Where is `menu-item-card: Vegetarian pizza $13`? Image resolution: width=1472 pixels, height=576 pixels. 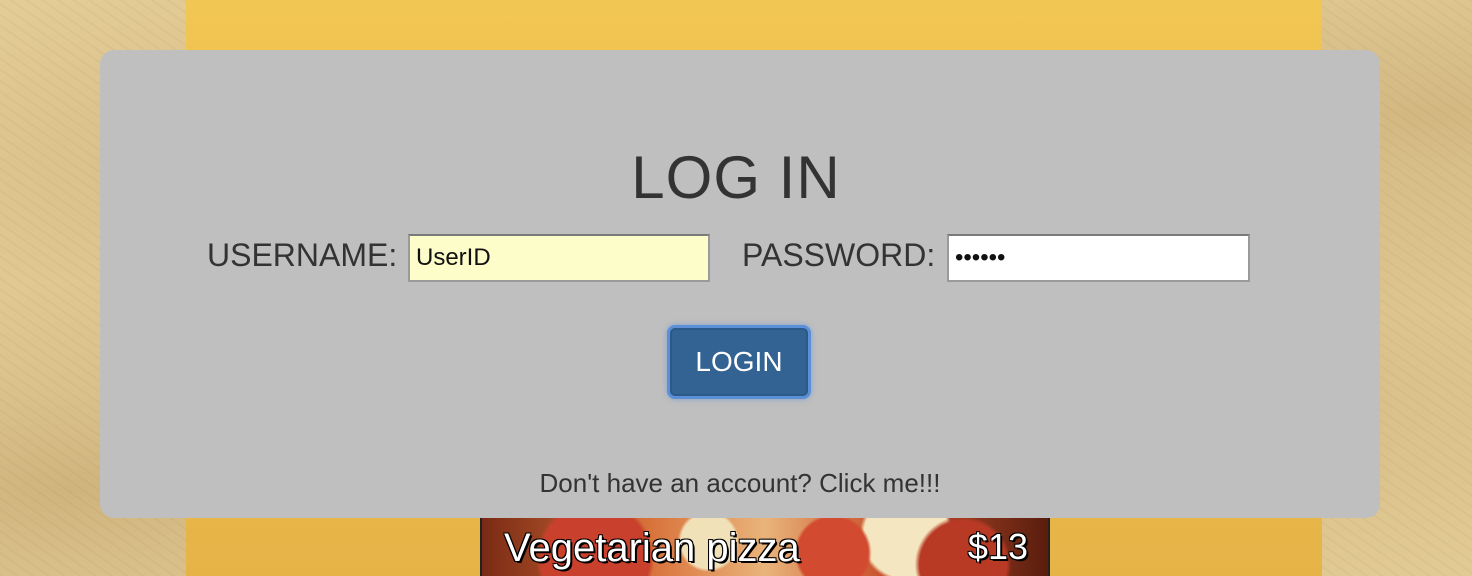 menu-item-card: Vegetarian pizza $13 is located at coordinates (765, 547).